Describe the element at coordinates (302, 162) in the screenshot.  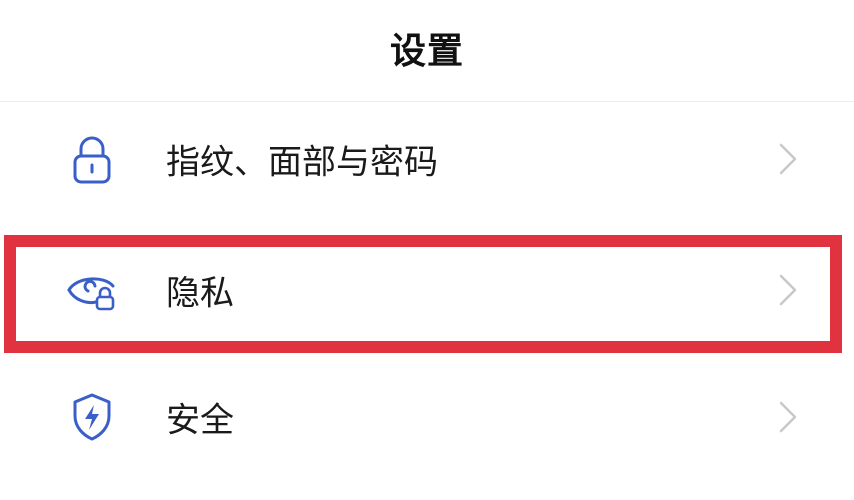
I see `settings-item-label: 指纹、面部与密码` at that location.